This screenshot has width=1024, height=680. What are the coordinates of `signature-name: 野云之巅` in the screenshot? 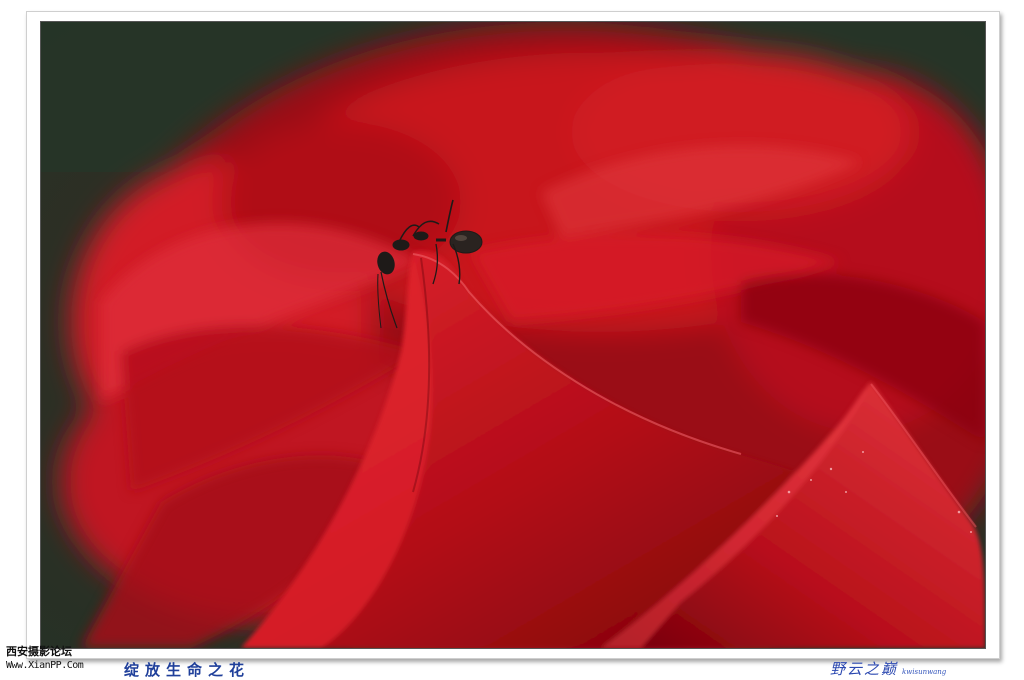 It's located at (864, 669).